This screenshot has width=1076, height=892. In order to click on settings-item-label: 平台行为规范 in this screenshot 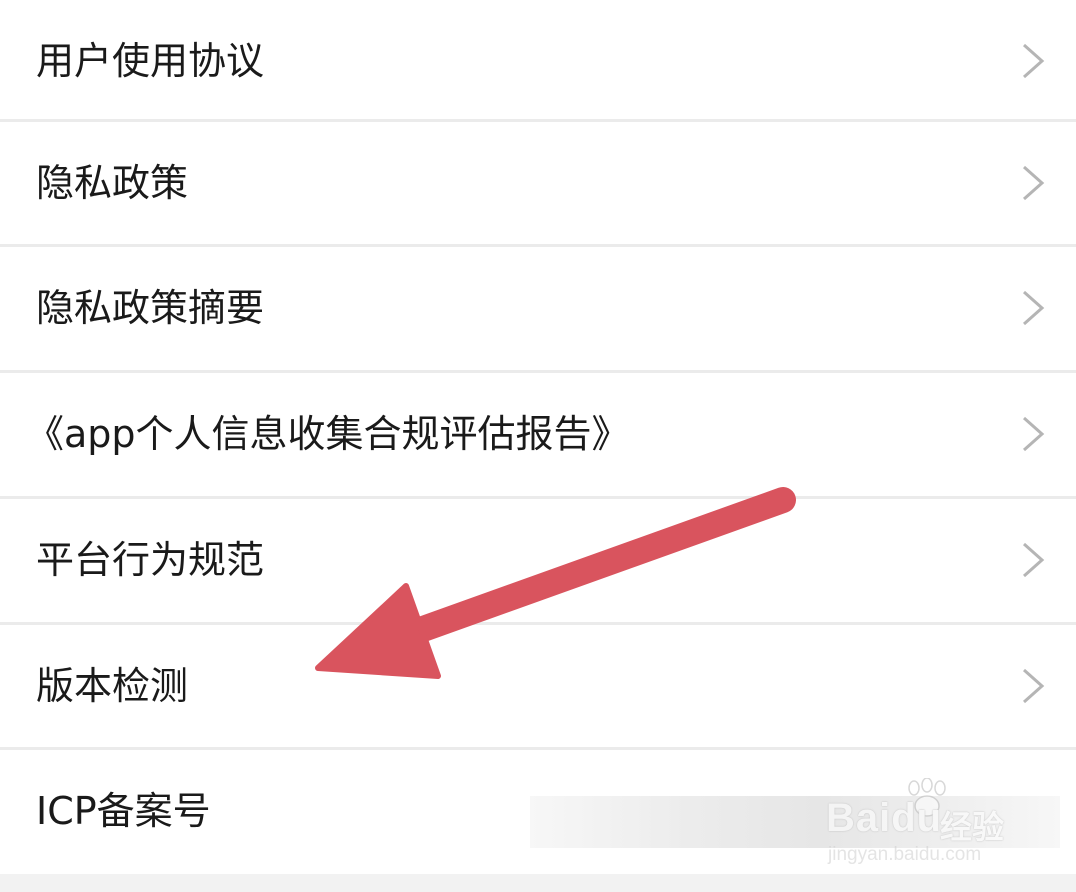, I will do `click(150, 560)`.